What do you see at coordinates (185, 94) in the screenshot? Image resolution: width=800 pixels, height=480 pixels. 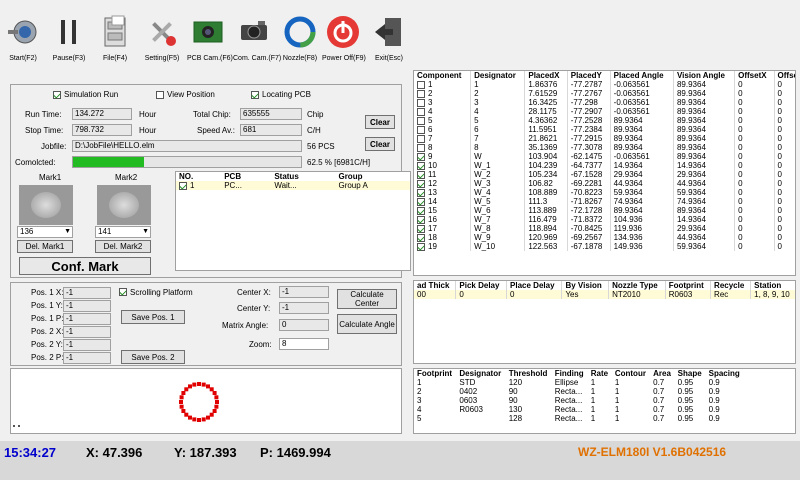 I see `view-position-checkbox: View Position` at bounding box center [185, 94].